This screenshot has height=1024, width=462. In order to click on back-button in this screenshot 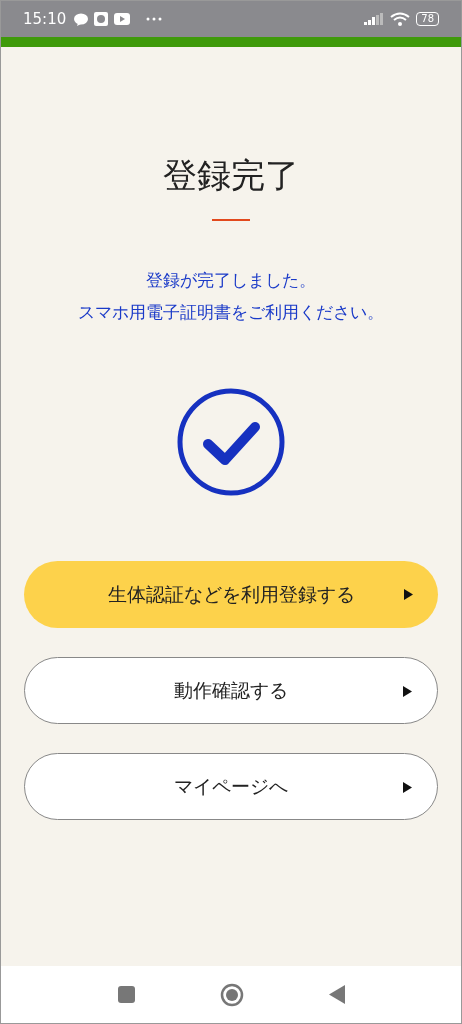, I will do `click(336, 994)`.